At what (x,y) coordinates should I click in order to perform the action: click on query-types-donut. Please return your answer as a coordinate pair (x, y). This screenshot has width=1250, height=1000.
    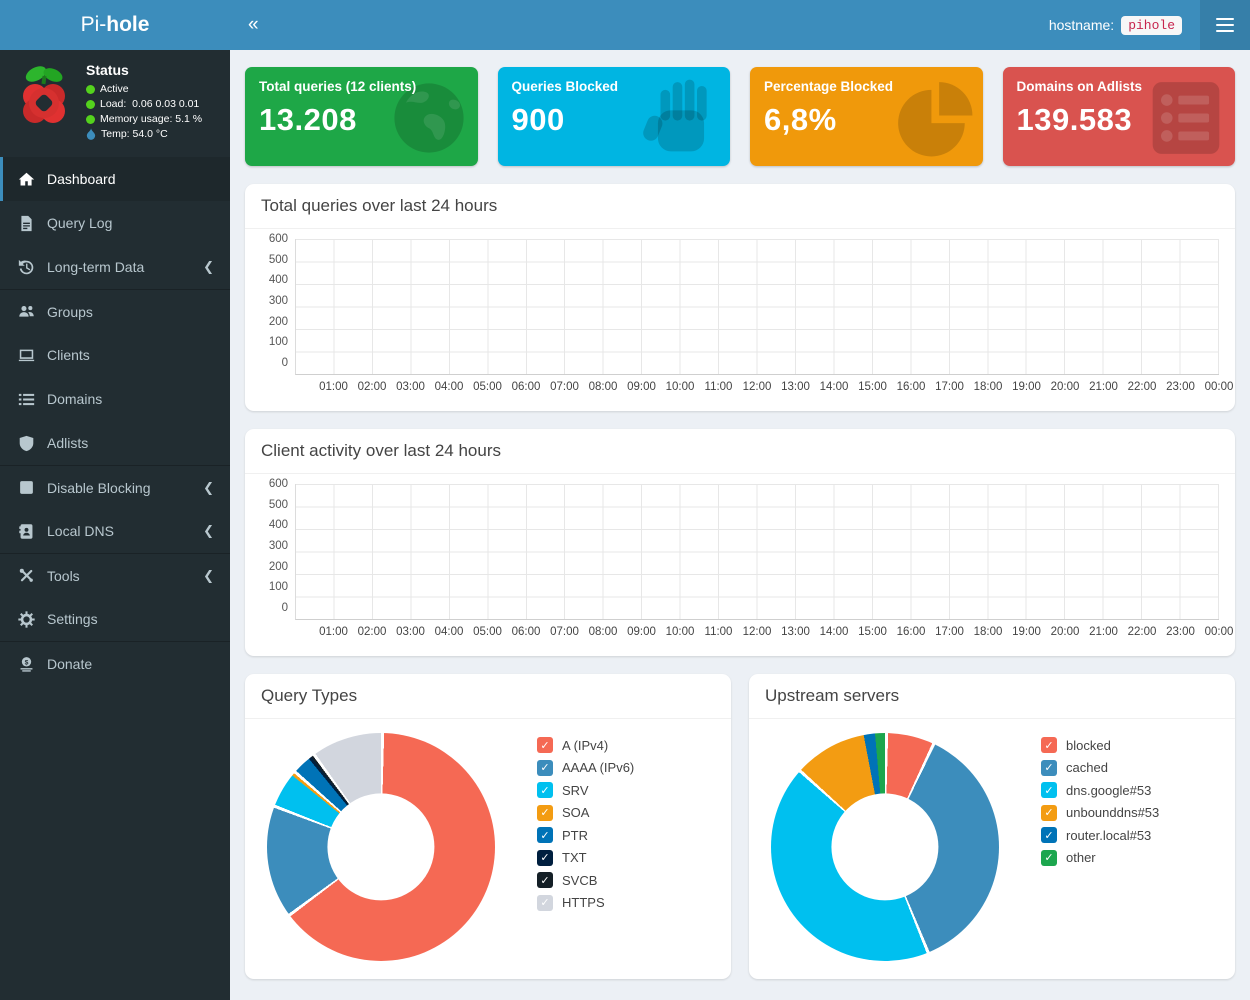
    Looking at the image, I should click on (381, 847).